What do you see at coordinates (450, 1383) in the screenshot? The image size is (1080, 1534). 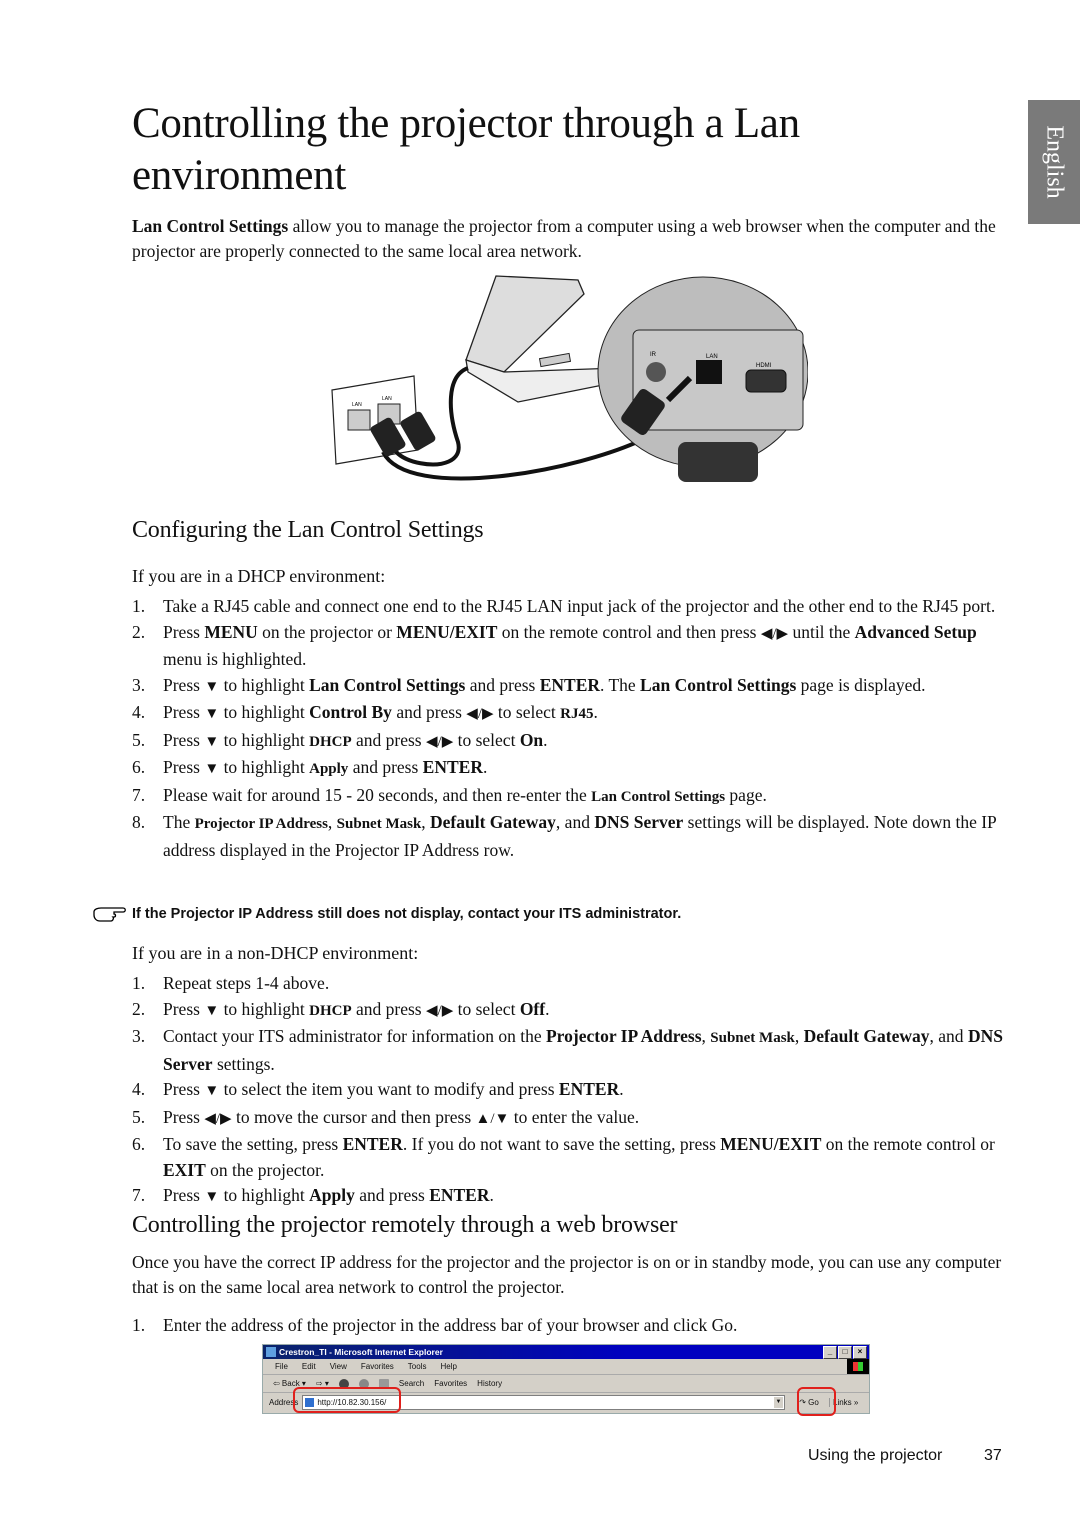 I see `favorites-button: Favorites` at bounding box center [450, 1383].